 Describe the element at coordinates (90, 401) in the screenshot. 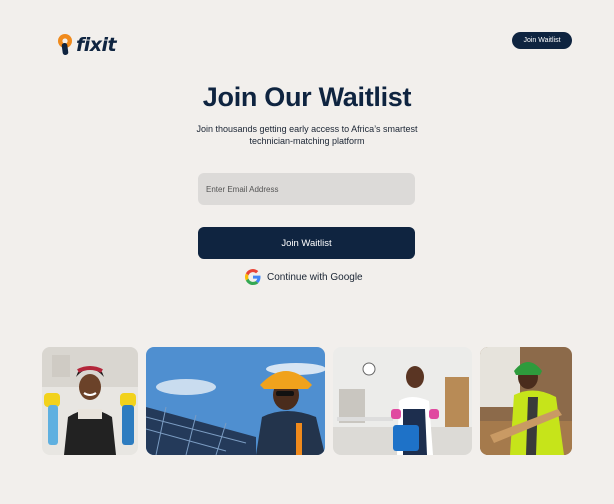

I see `cleaner-photo` at that location.